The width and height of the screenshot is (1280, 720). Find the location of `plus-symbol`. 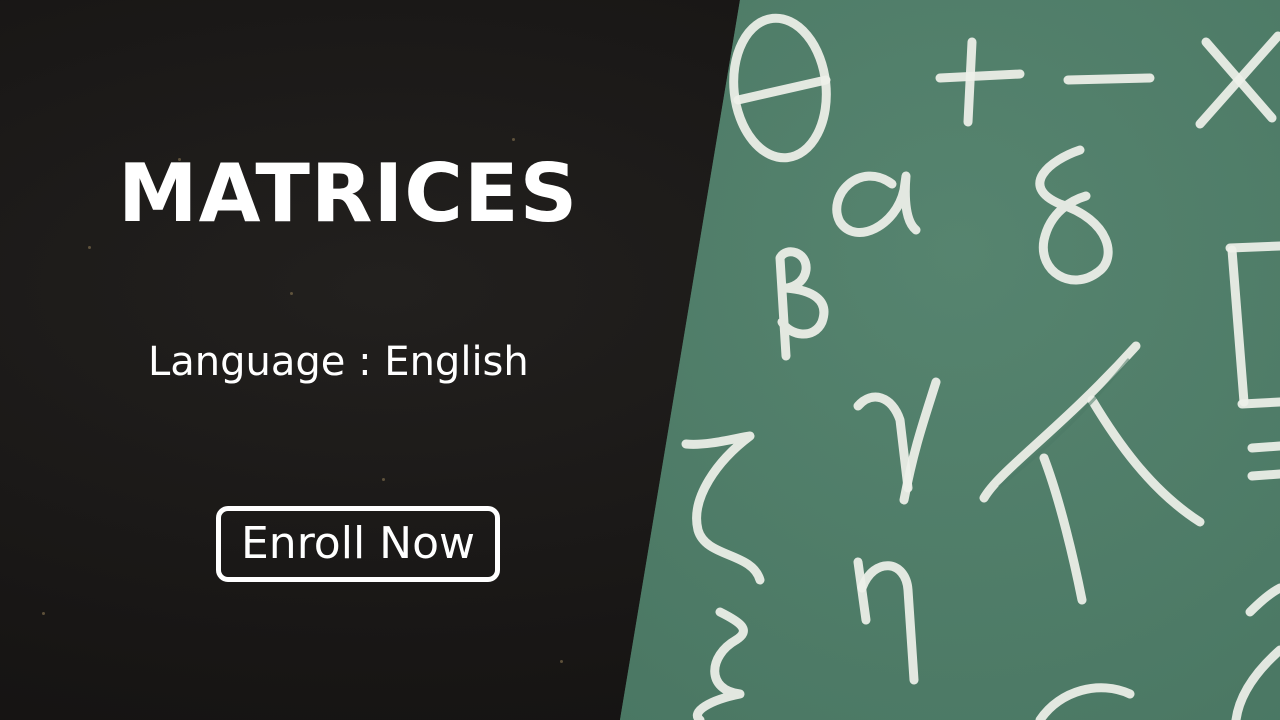

plus-symbol is located at coordinates (980, 82).